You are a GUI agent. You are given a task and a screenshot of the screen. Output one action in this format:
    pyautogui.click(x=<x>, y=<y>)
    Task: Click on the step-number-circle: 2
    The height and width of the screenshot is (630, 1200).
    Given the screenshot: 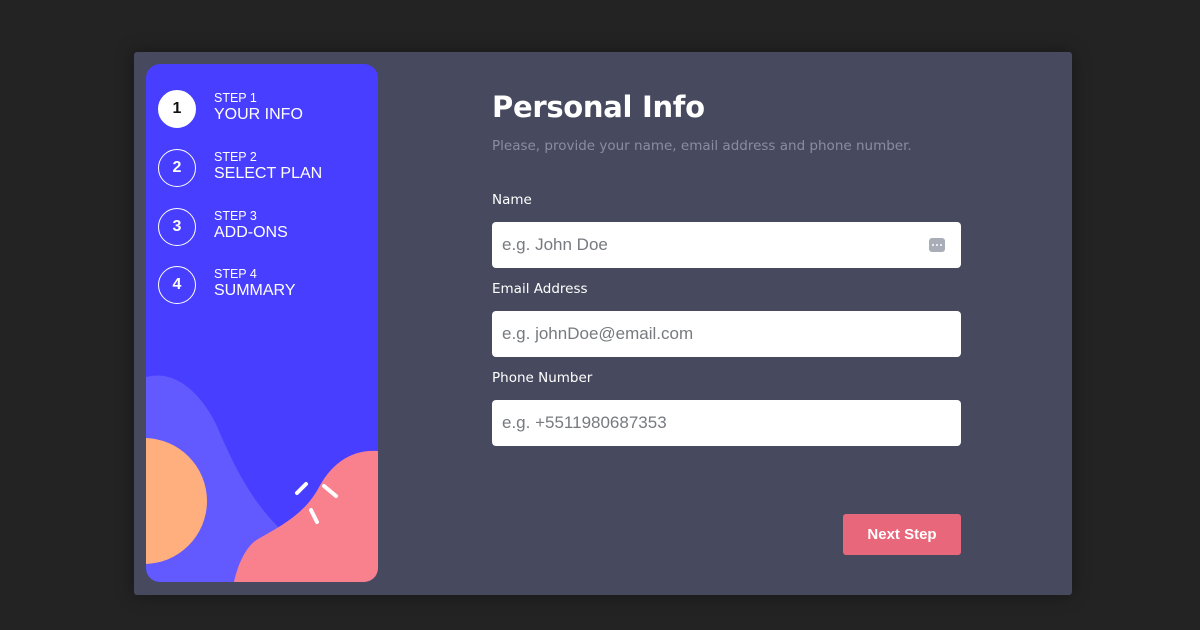 What is the action you would take?
    pyautogui.click(x=177, y=168)
    